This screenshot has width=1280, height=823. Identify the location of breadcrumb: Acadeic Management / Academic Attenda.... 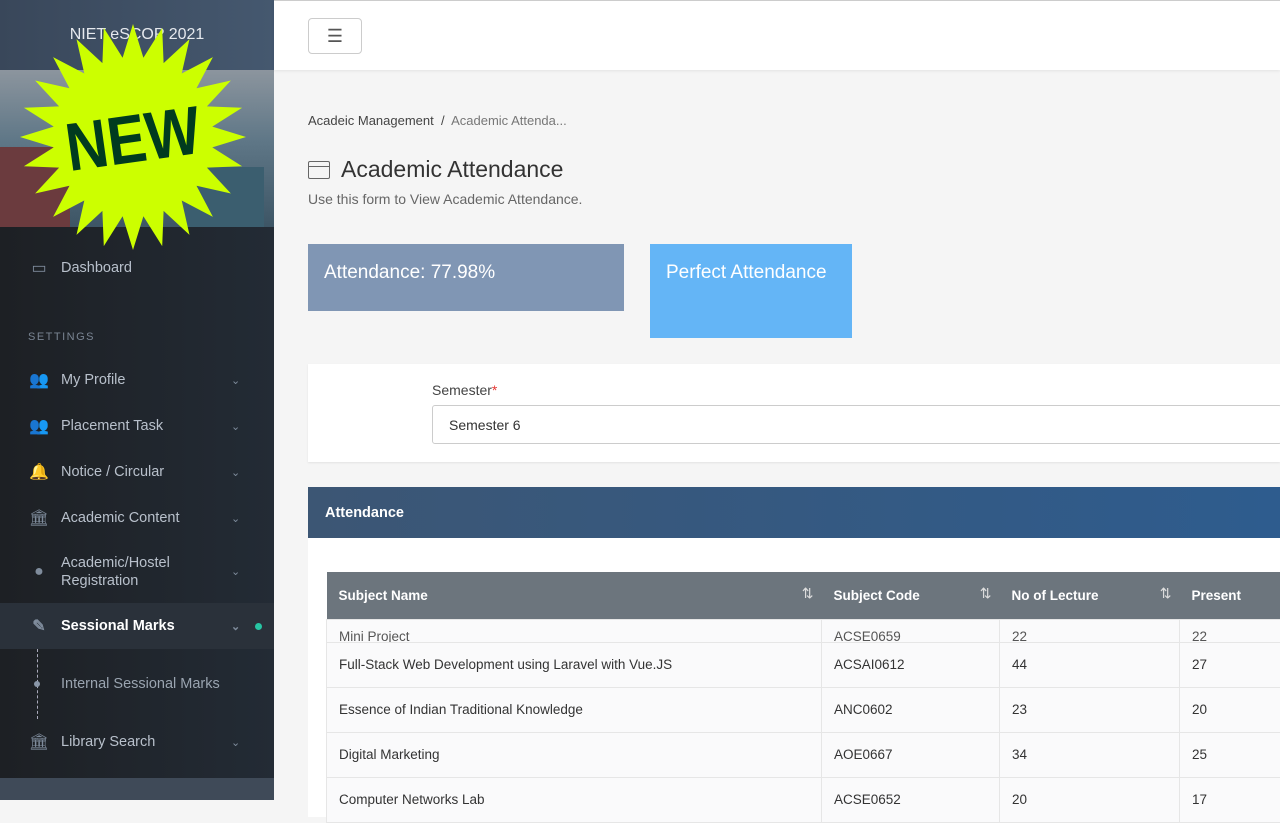
(794, 120).